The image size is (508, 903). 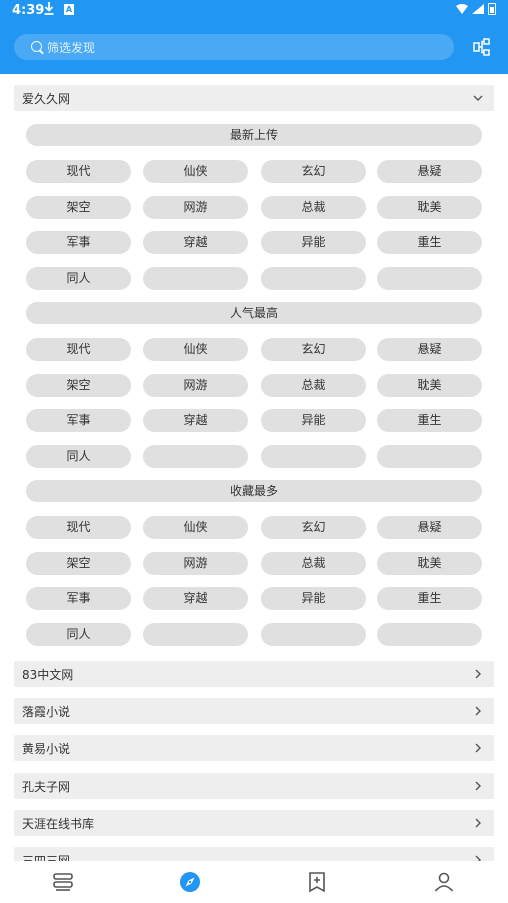 What do you see at coordinates (69, 9) in the screenshot?
I see `notification-a-icon: A` at bounding box center [69, 9].